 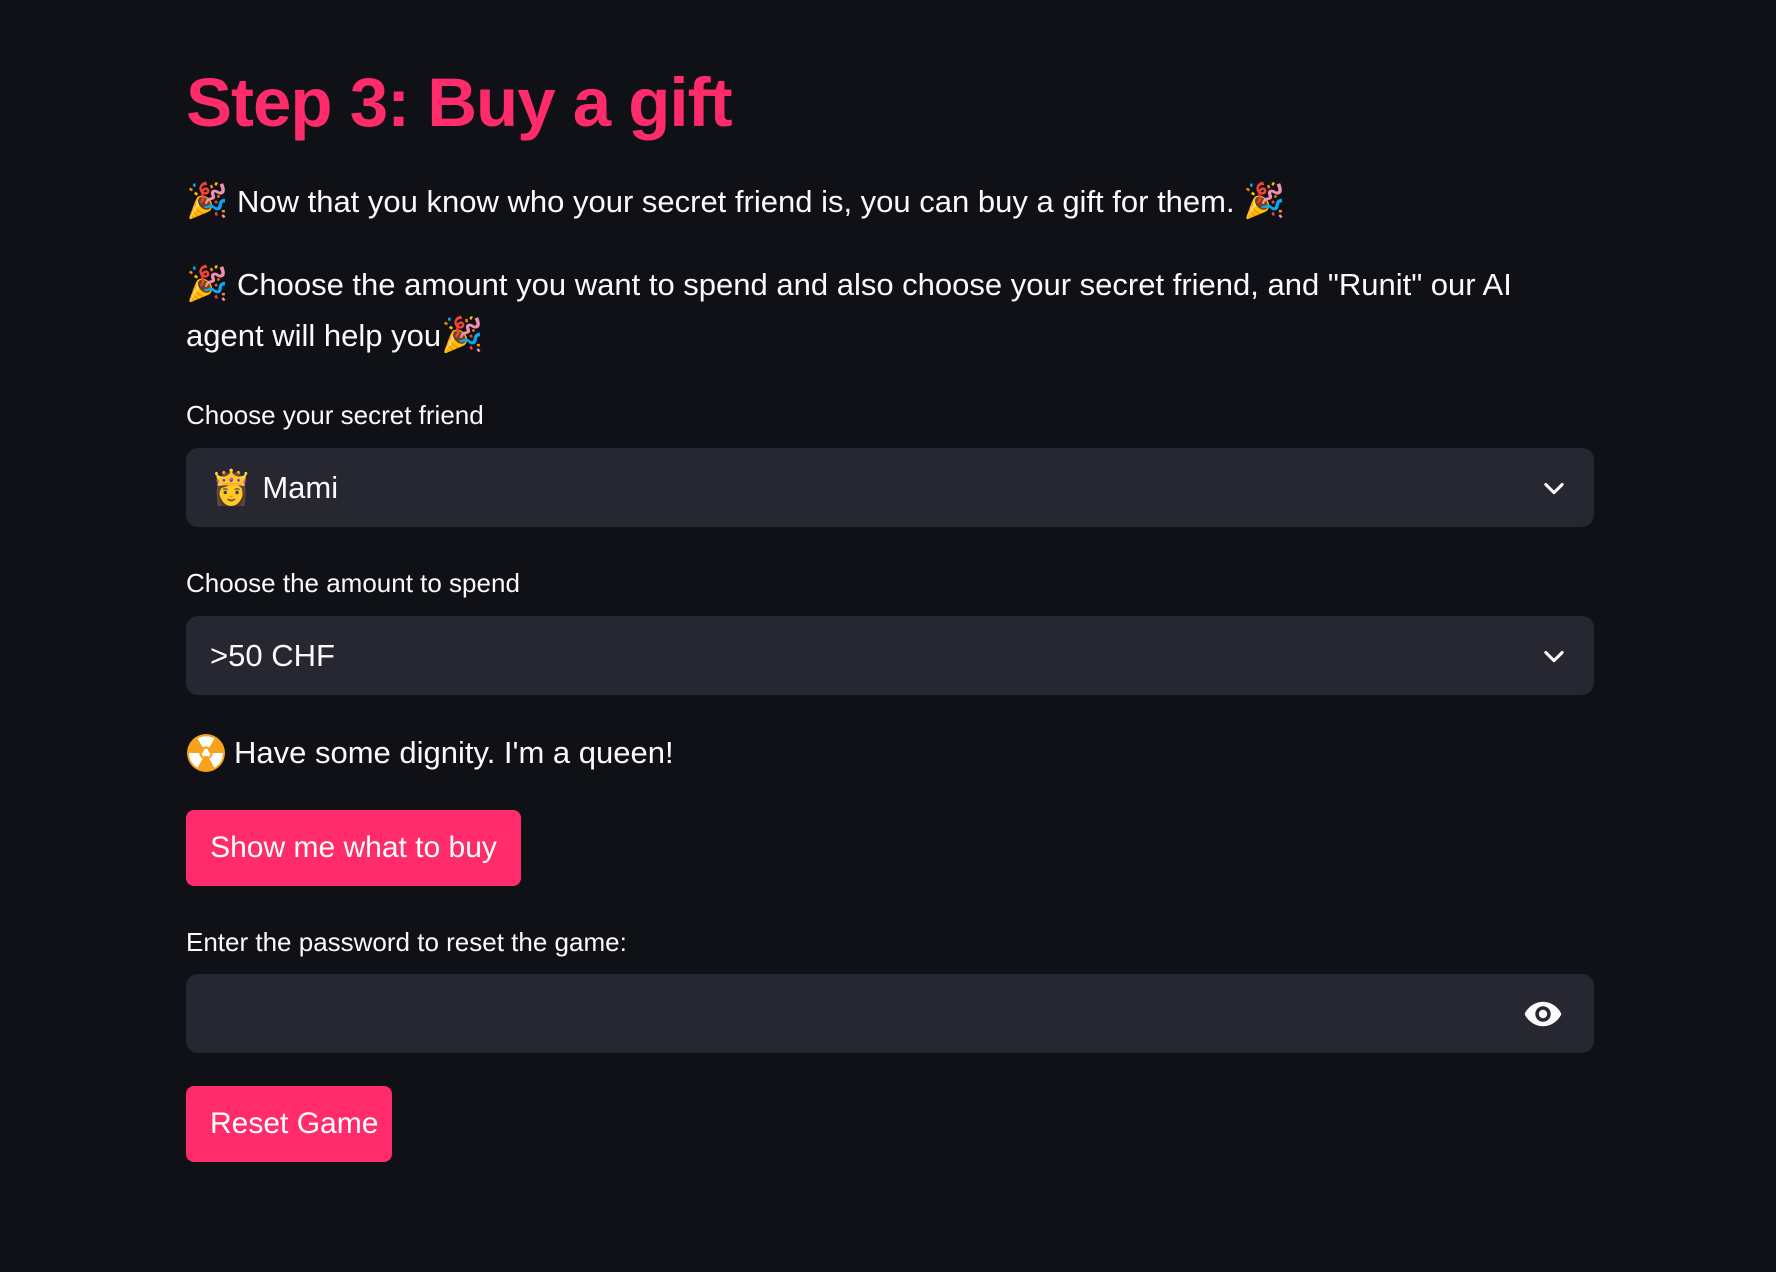 I want to click on reset-game-button: Reset Game, so click(x=289, y=1124).